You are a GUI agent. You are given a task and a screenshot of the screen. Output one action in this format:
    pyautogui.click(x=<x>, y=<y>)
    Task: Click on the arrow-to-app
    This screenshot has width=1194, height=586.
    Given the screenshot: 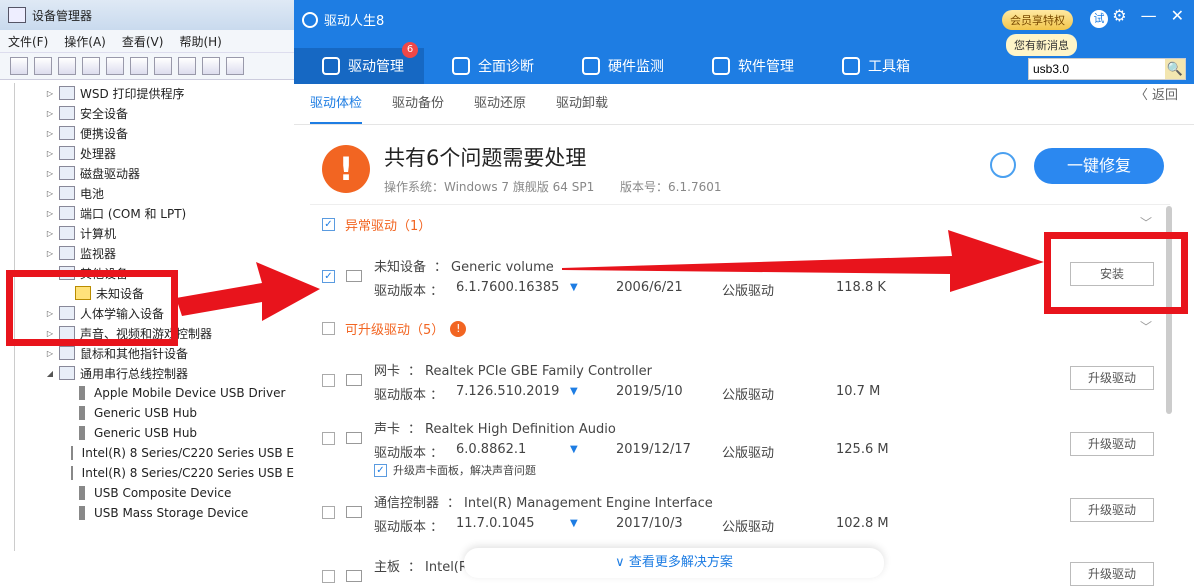 What is the action you would take?
    pyautogui.click(x=248, y=291)
    